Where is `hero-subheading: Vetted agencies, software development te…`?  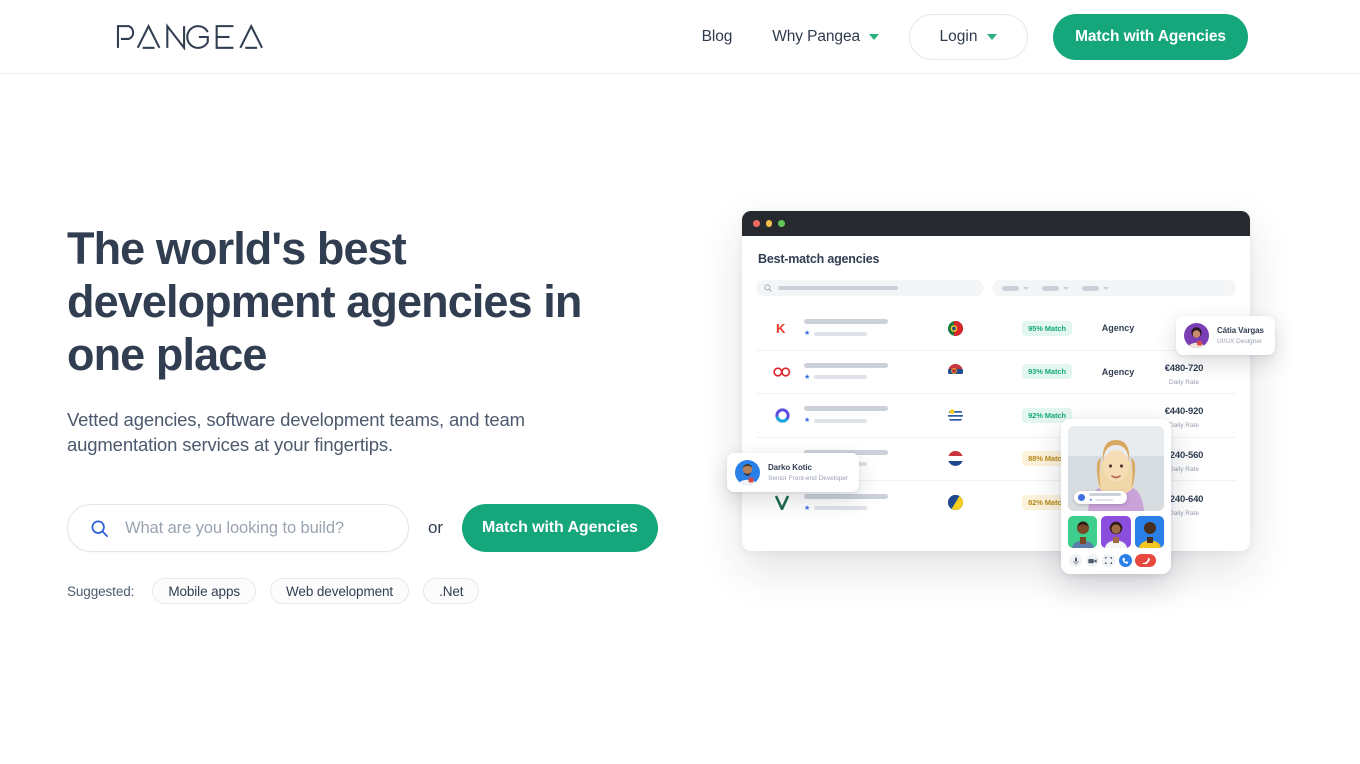 hero-subheading: Vetted agencies, software development te… is located at coordinates (296, 432).